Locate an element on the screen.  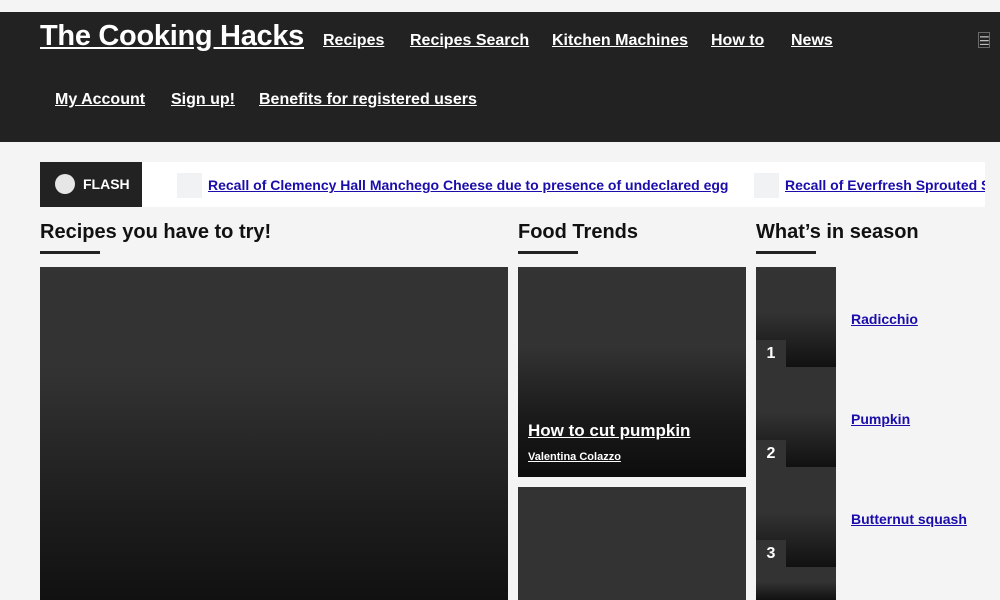
nav-link-recipes-search: Recipes Search is located at coordinates (469, 41).